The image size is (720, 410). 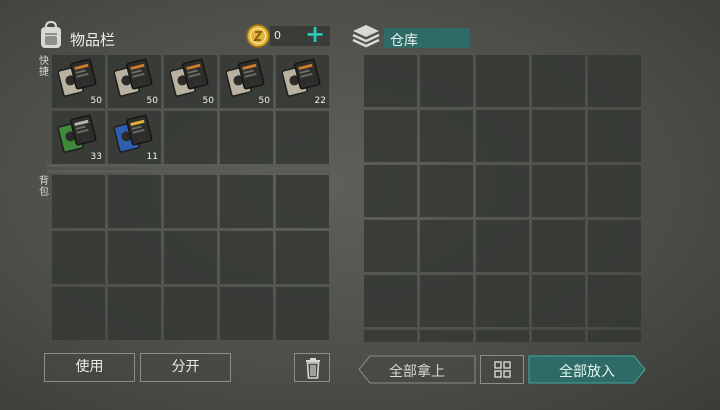 I want to click on quick-slot-label: 快捷, so click(x=44, y=67).